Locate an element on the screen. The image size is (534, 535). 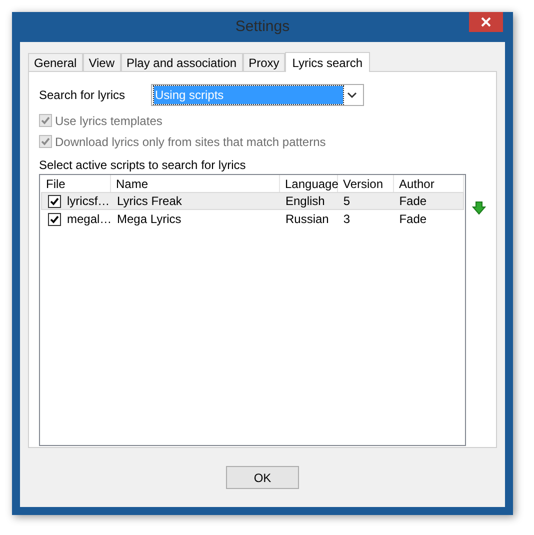
field-label: Search for lyrics is located at coordinates (82, 95).